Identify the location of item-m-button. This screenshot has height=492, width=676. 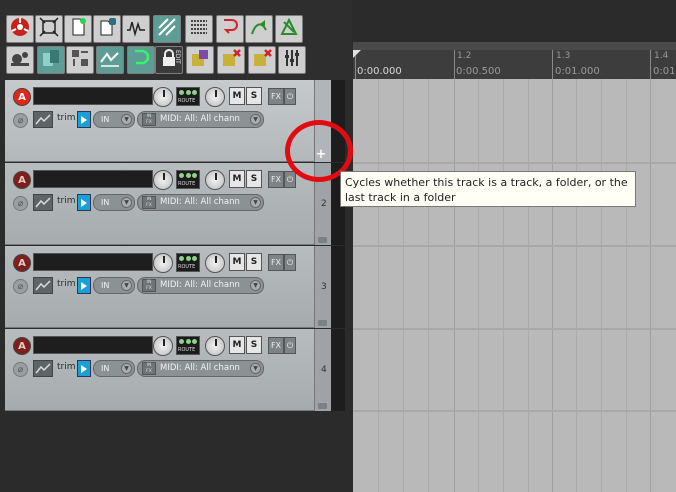
(231, 60).